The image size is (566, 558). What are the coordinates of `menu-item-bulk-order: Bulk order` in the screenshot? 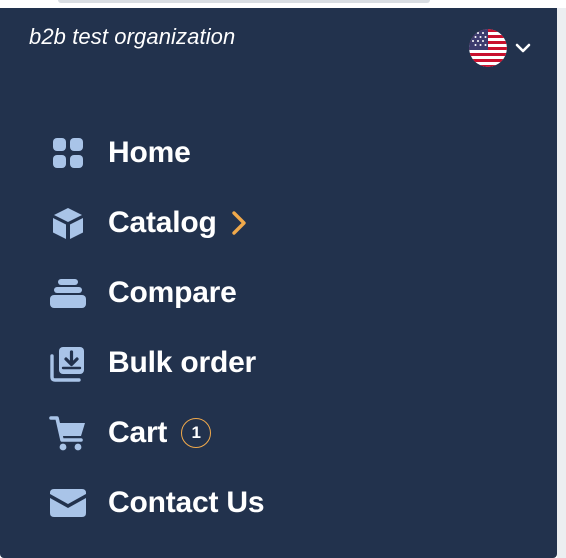 It's located at (156, 363).